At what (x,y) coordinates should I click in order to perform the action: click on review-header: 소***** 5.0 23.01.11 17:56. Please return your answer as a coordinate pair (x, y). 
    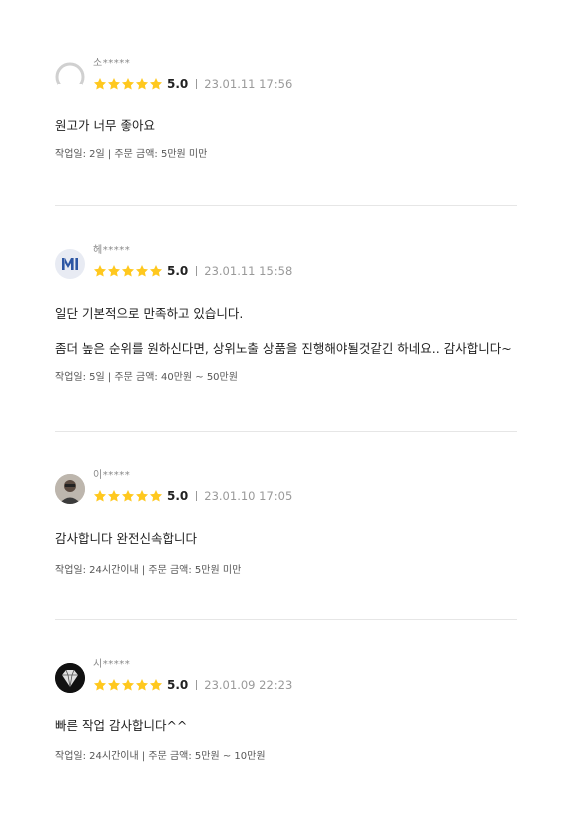
    Looking at the image, I should click on (286, 78).